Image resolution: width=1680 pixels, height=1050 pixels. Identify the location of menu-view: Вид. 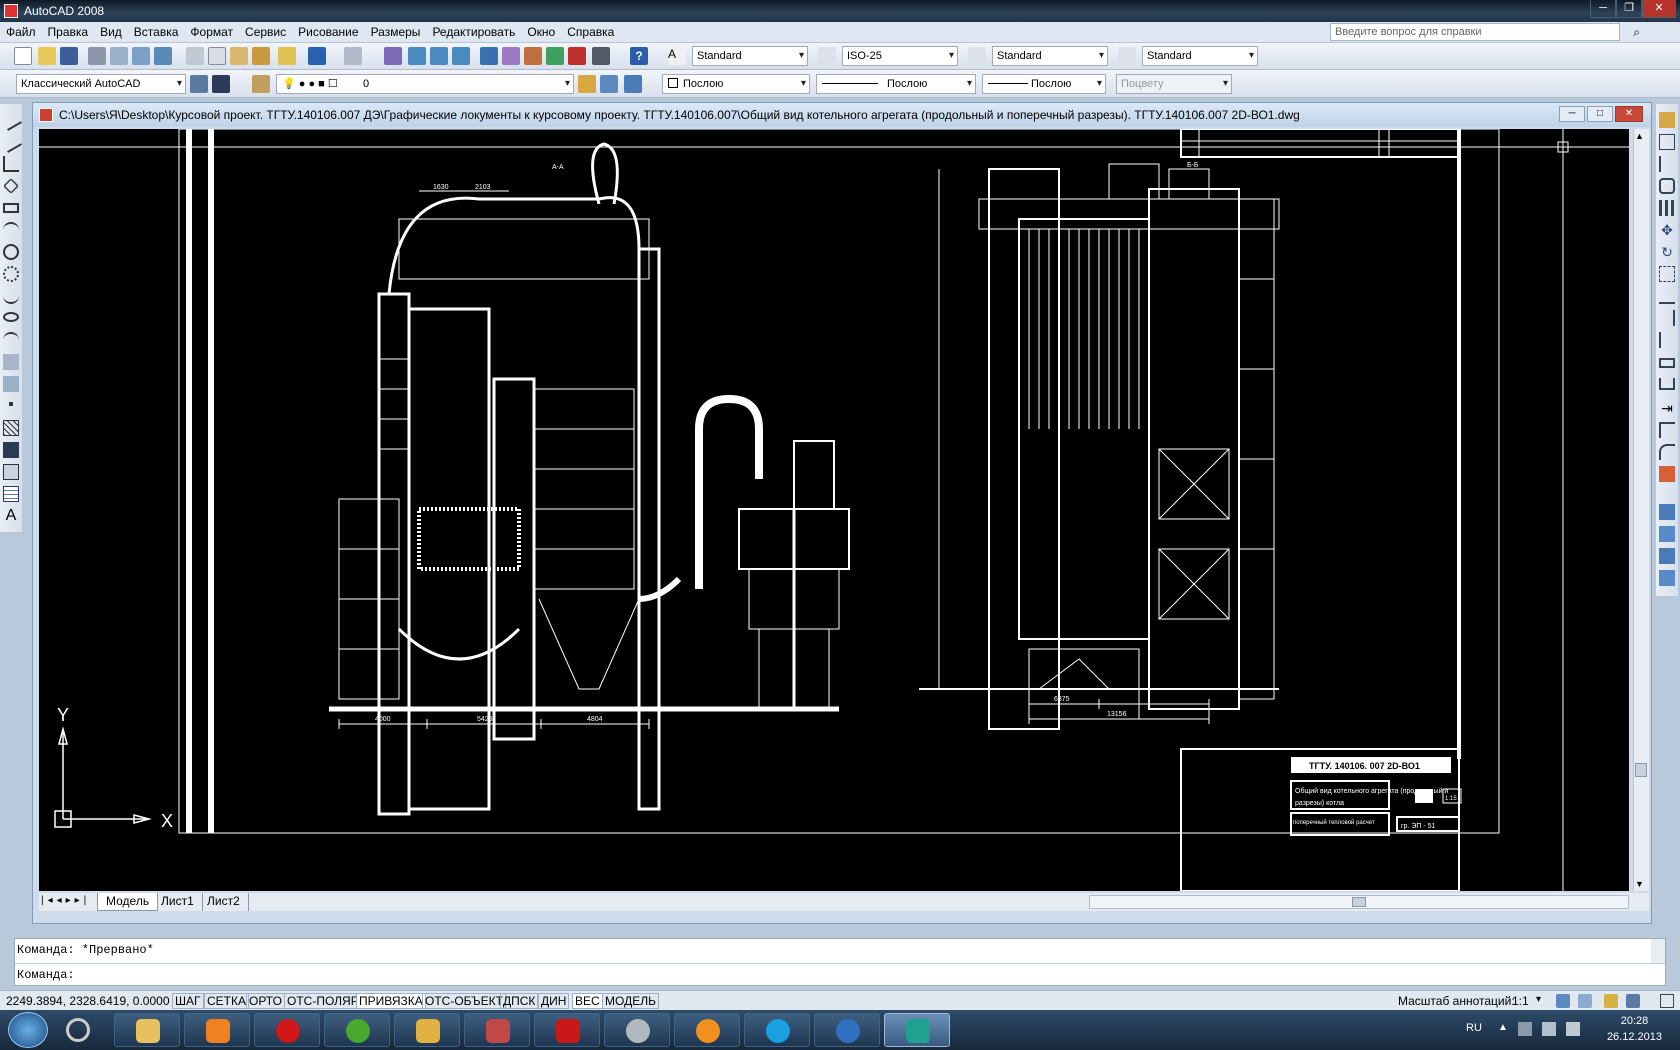
(111, 32).